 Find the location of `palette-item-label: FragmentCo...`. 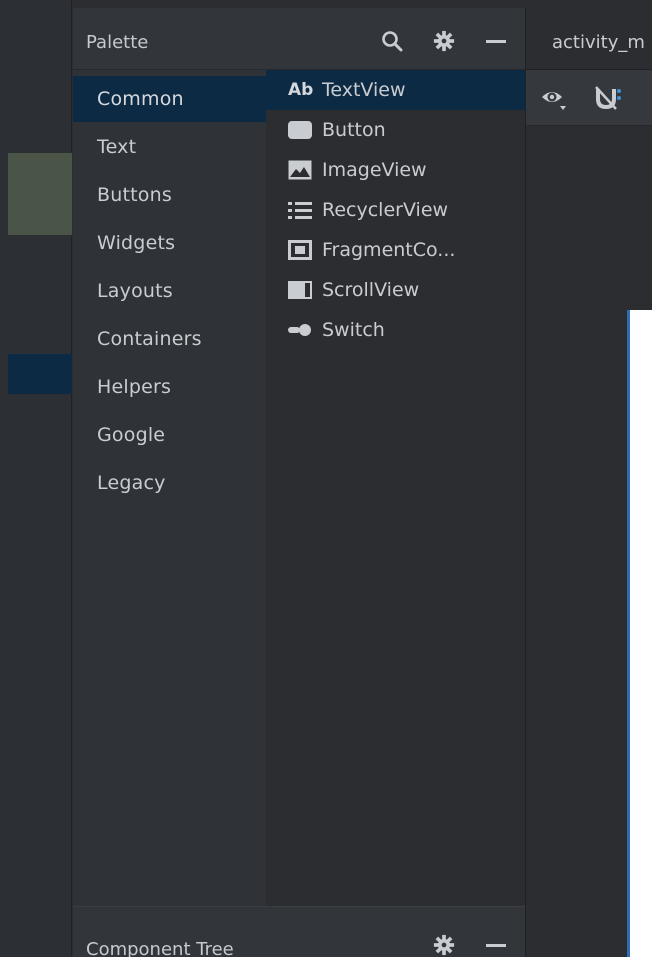

palette-item-label: FragmentCo... is located at coordinates (389, 250).